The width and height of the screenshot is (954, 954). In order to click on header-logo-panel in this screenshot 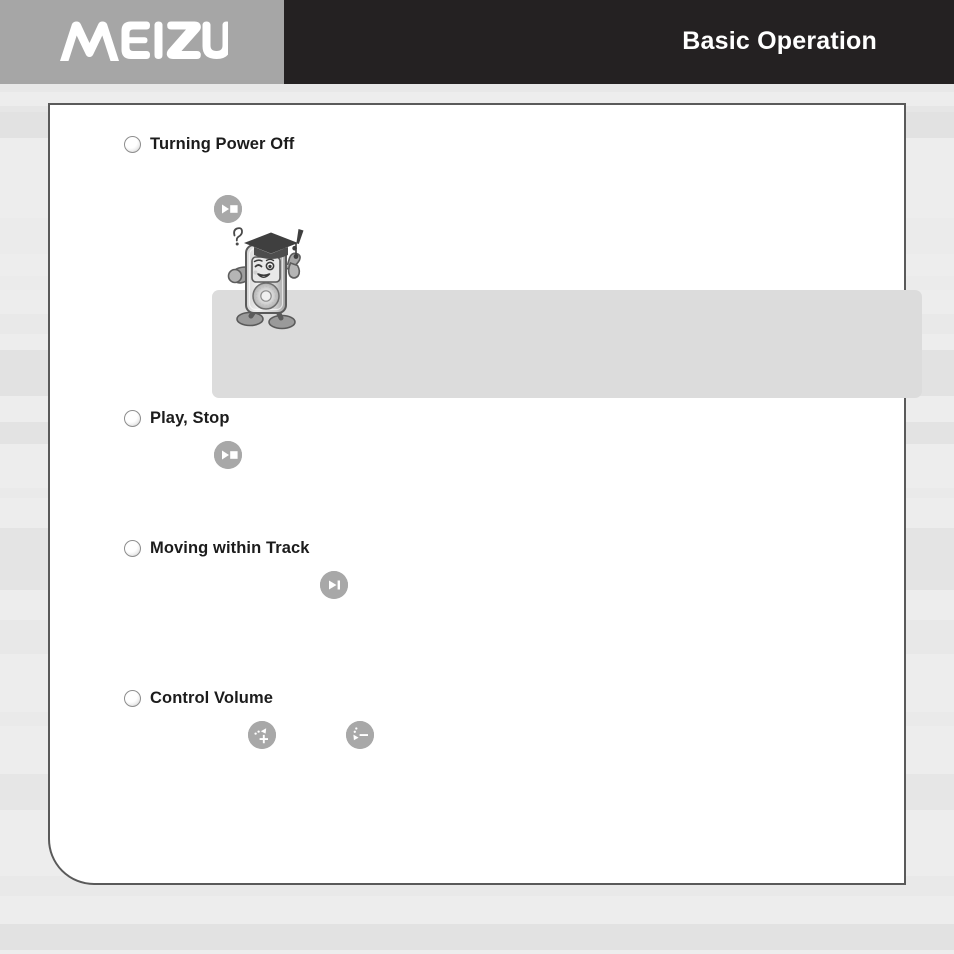, I will do `click(142, 42)`.